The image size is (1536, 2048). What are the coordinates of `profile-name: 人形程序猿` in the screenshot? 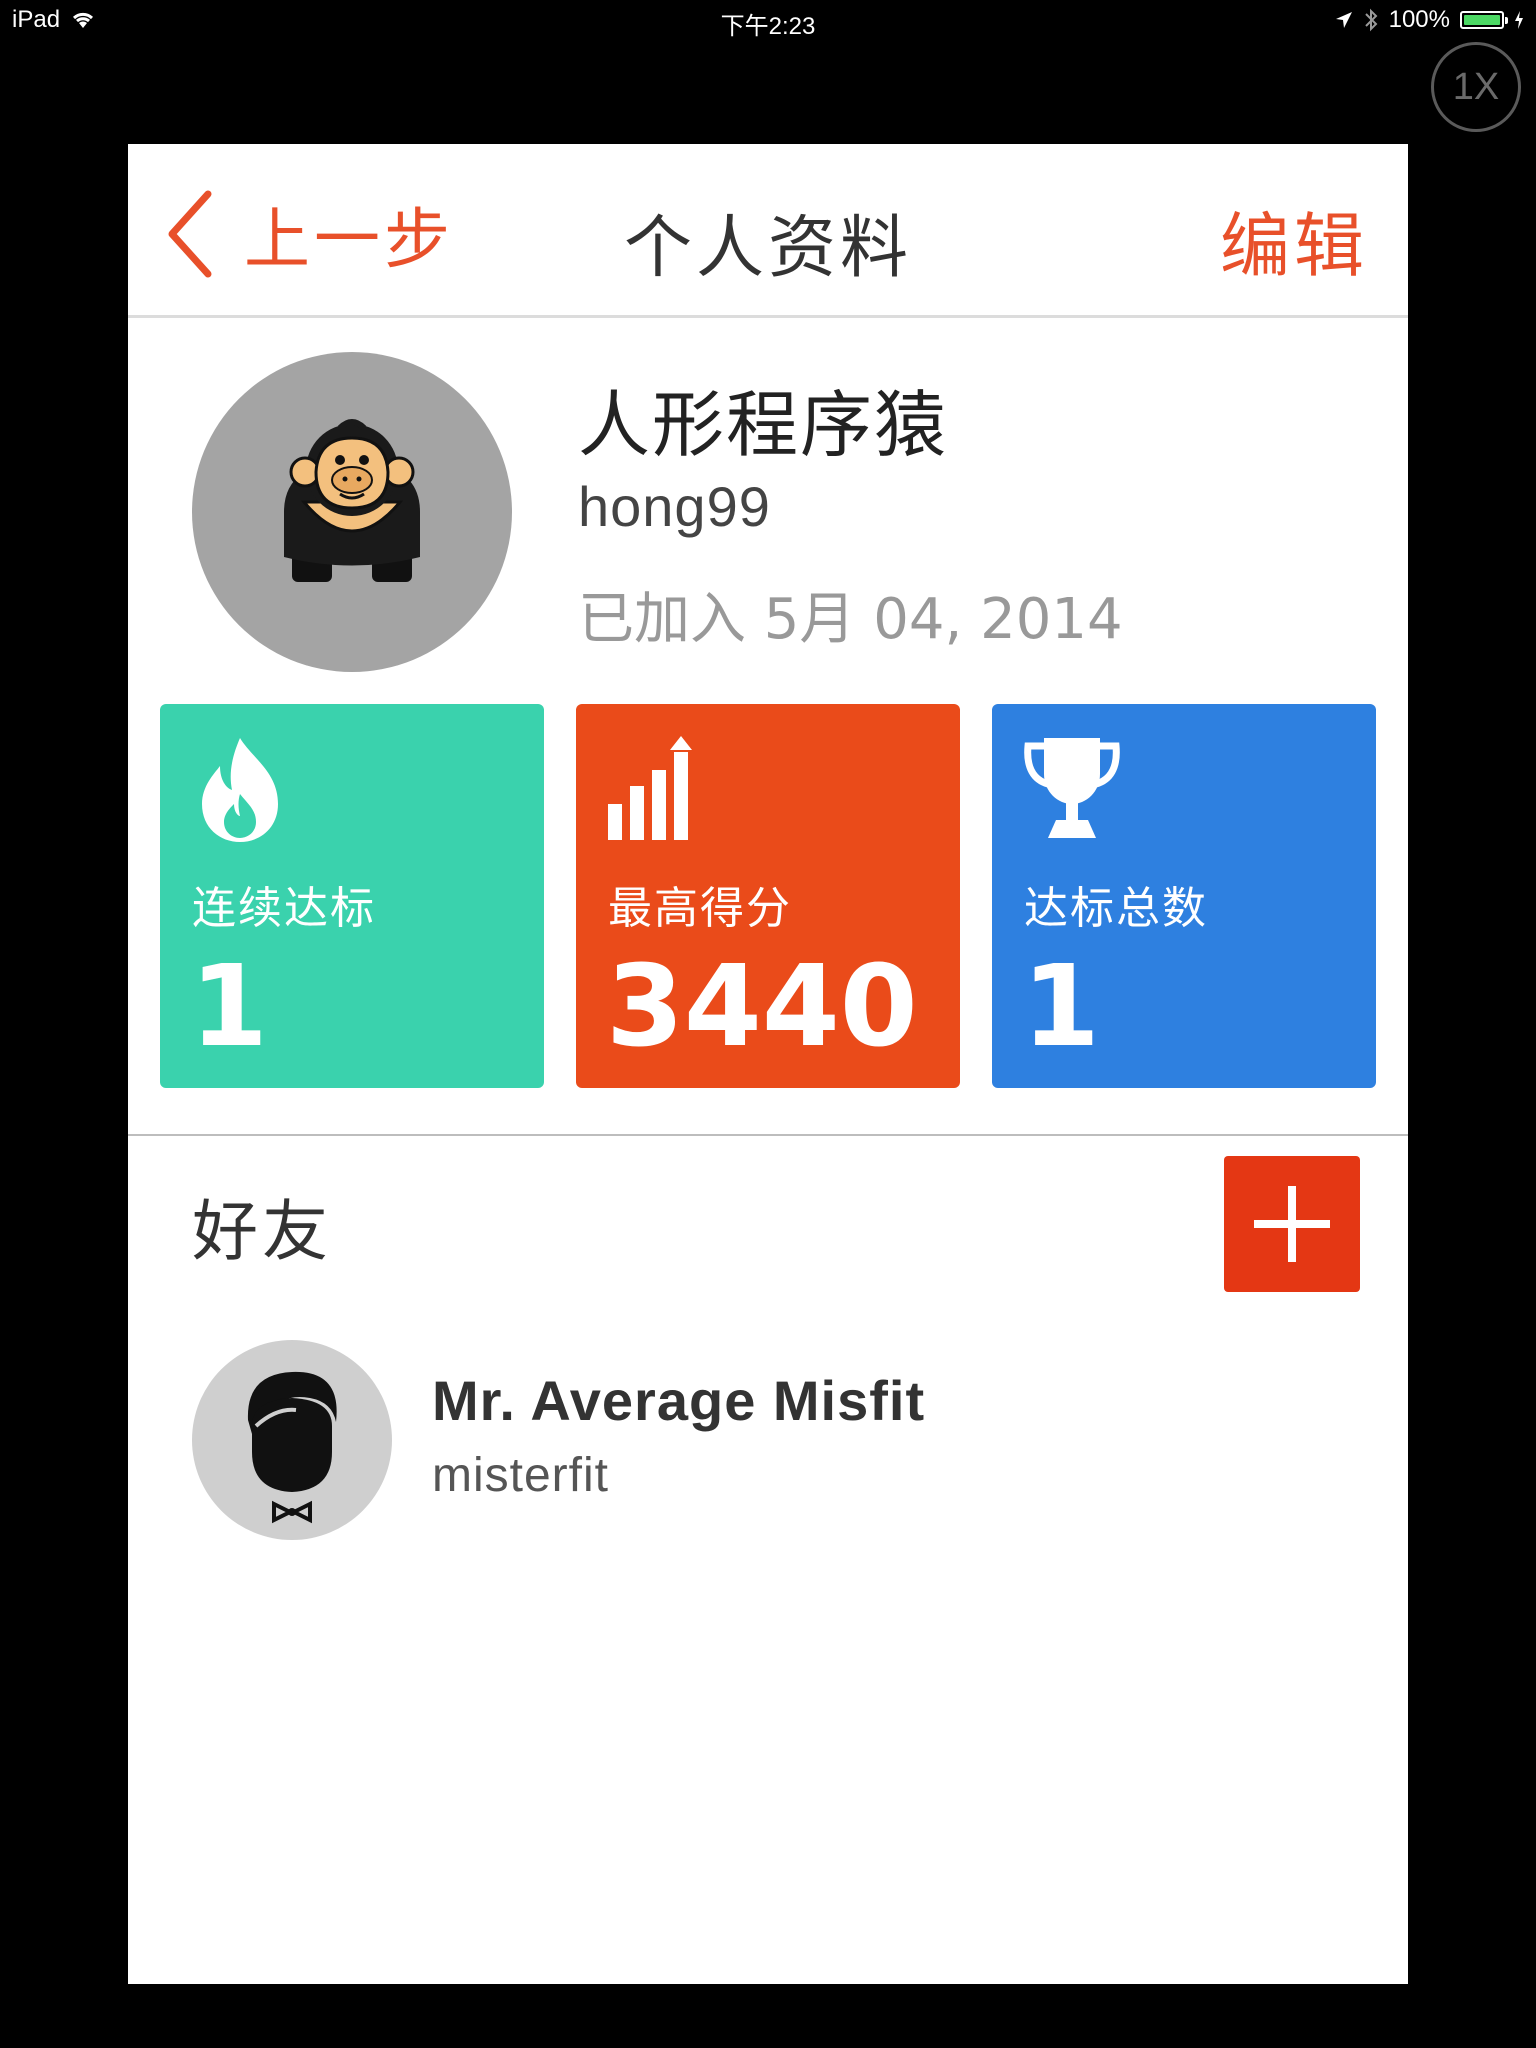 It's located at (763, 425).